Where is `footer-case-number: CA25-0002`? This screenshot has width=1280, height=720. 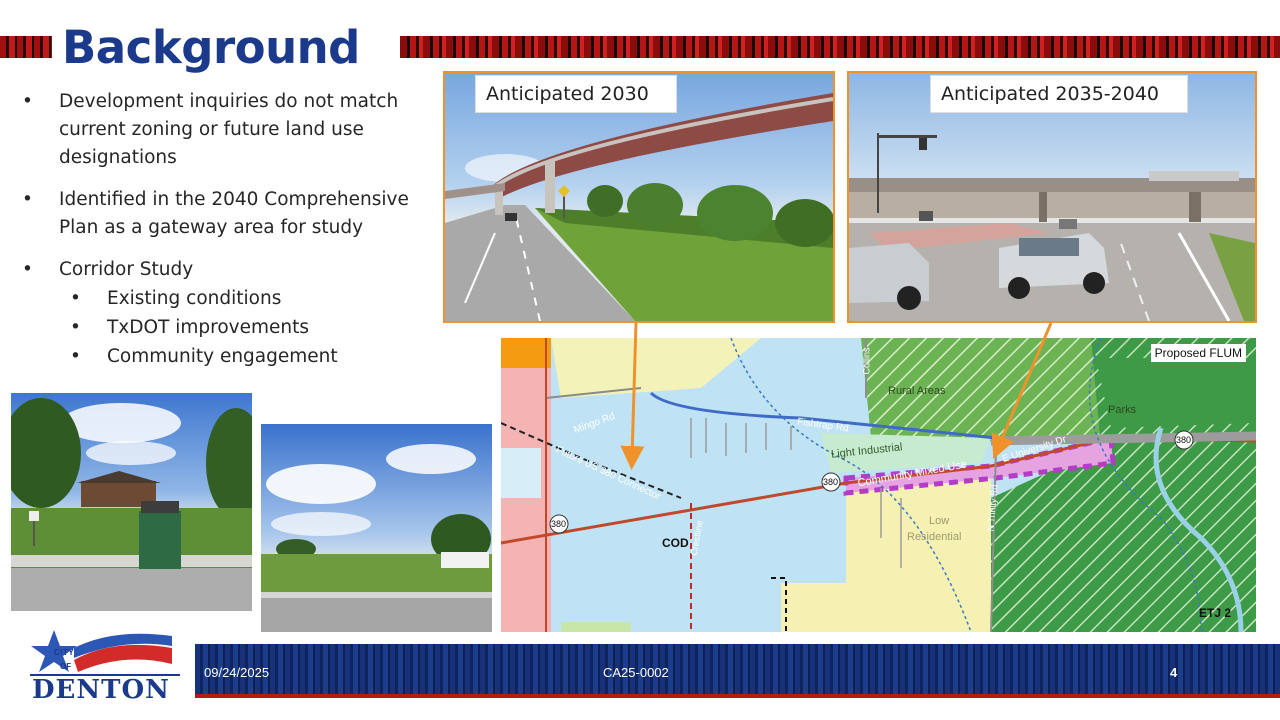
footer-case-number: CA25-0002 is located at coordinates (636, 672).